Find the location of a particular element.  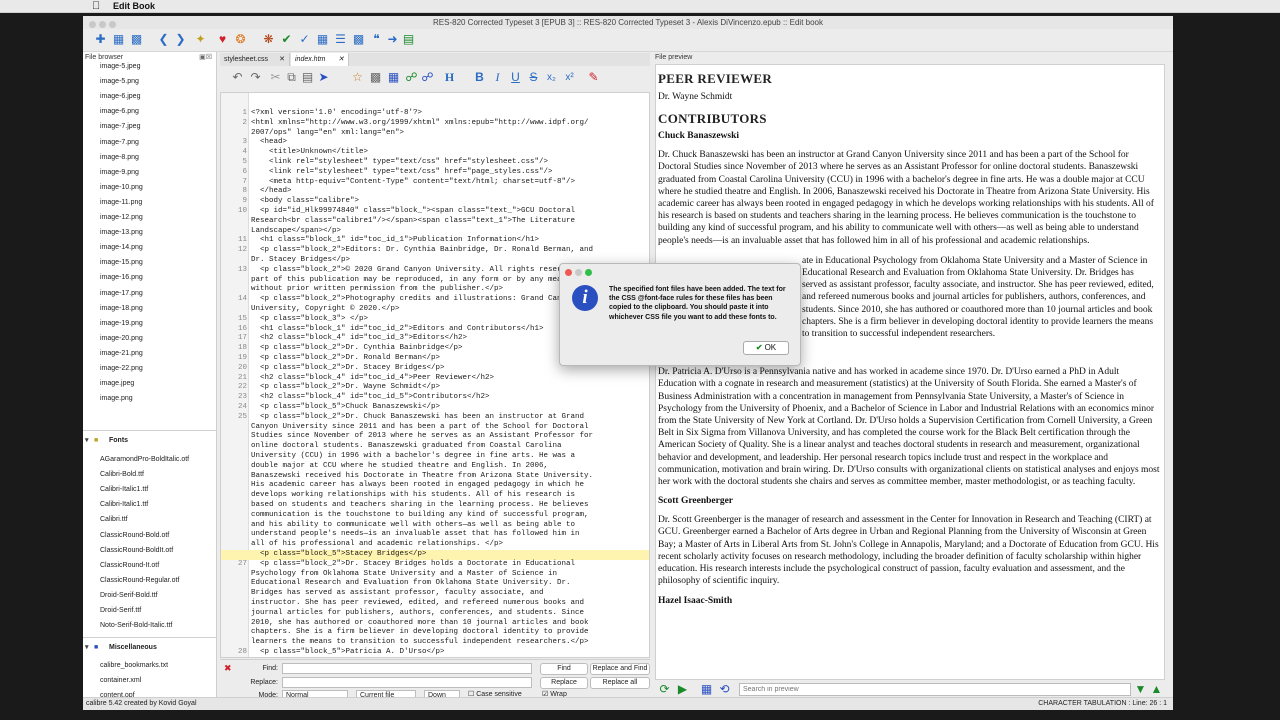

replace-all-button: Replace all is located at coordinates (620, 683).